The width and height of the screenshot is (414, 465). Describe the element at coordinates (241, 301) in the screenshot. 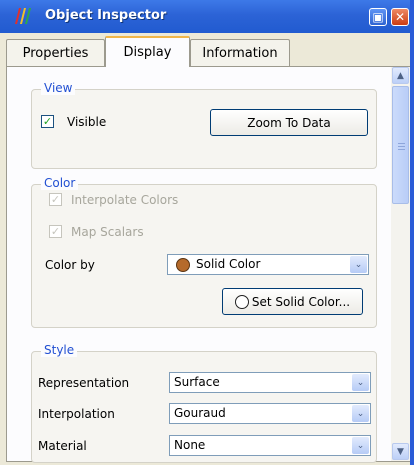

I see `color-ring-icon` at that location.